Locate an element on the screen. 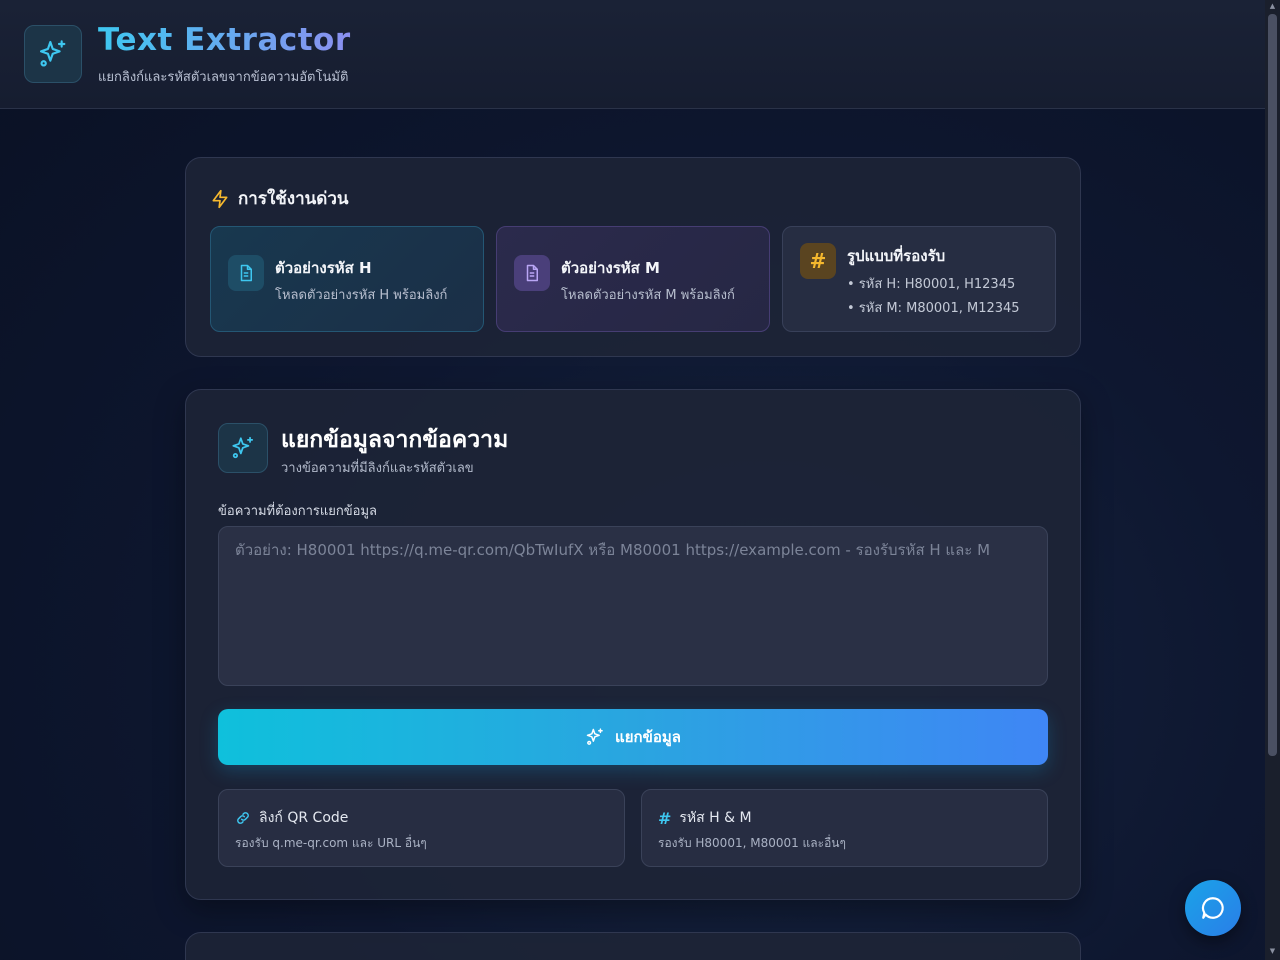  quick-usage-title-text: การใช้งานด่วน is located at coordinates (293, 199).